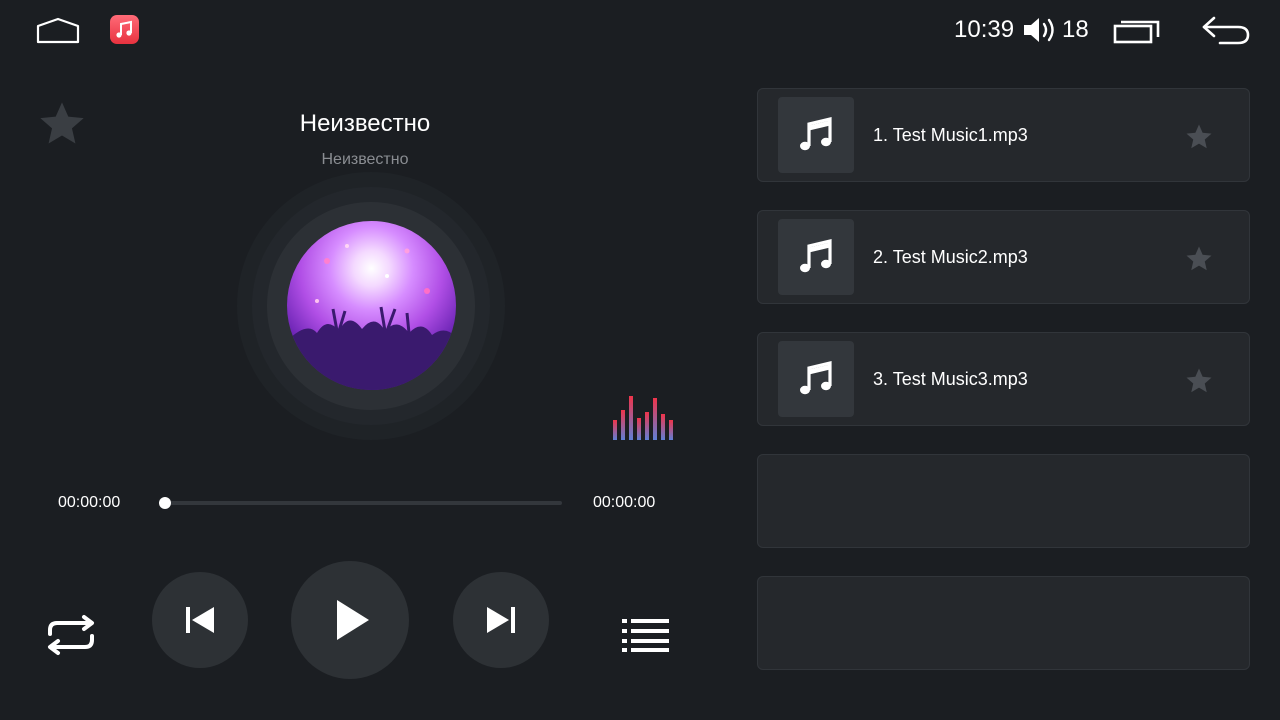 The height and width of the screenshot is (720, 1280). I want to click on back-icon, so click(1226, 30).